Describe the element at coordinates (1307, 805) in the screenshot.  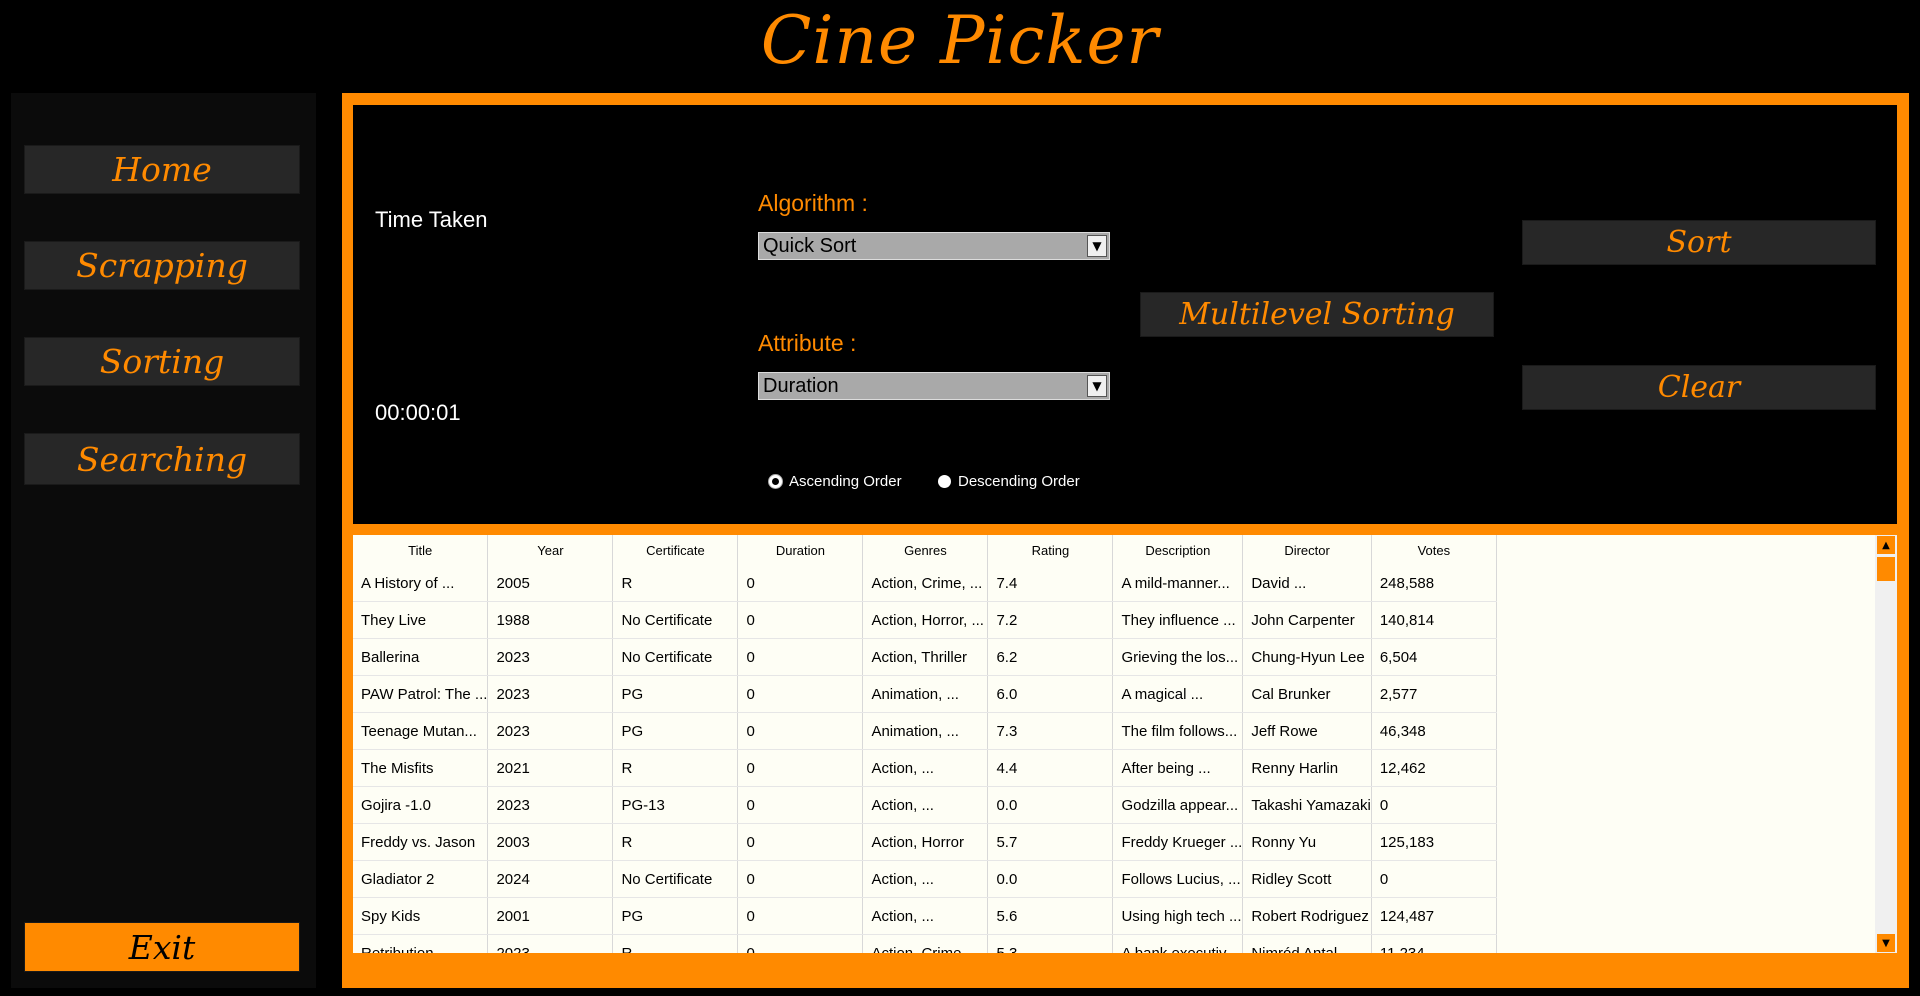
I see `table-cell: Takashi Yamazaki` at that location.